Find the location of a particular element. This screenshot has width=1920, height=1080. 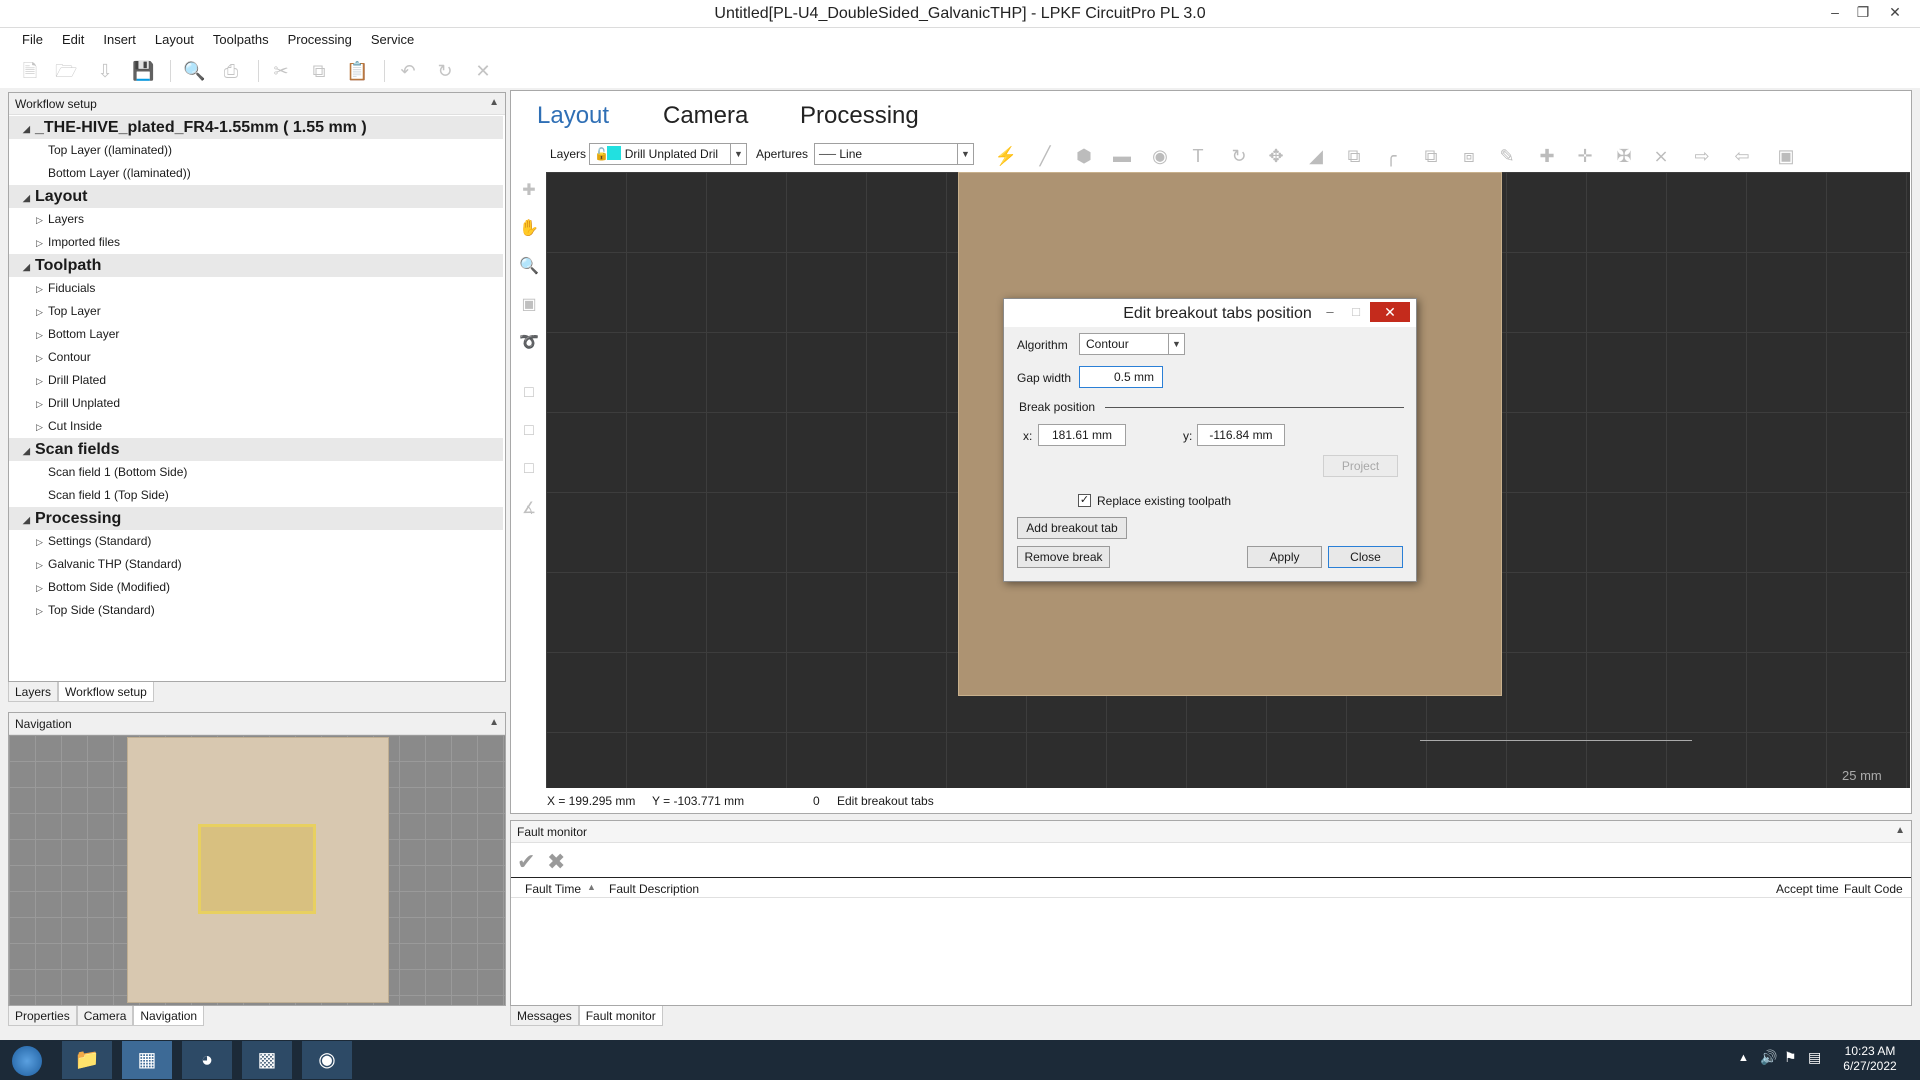

zoom-extents-icon: ▣ is located at coordinates (529, 305).